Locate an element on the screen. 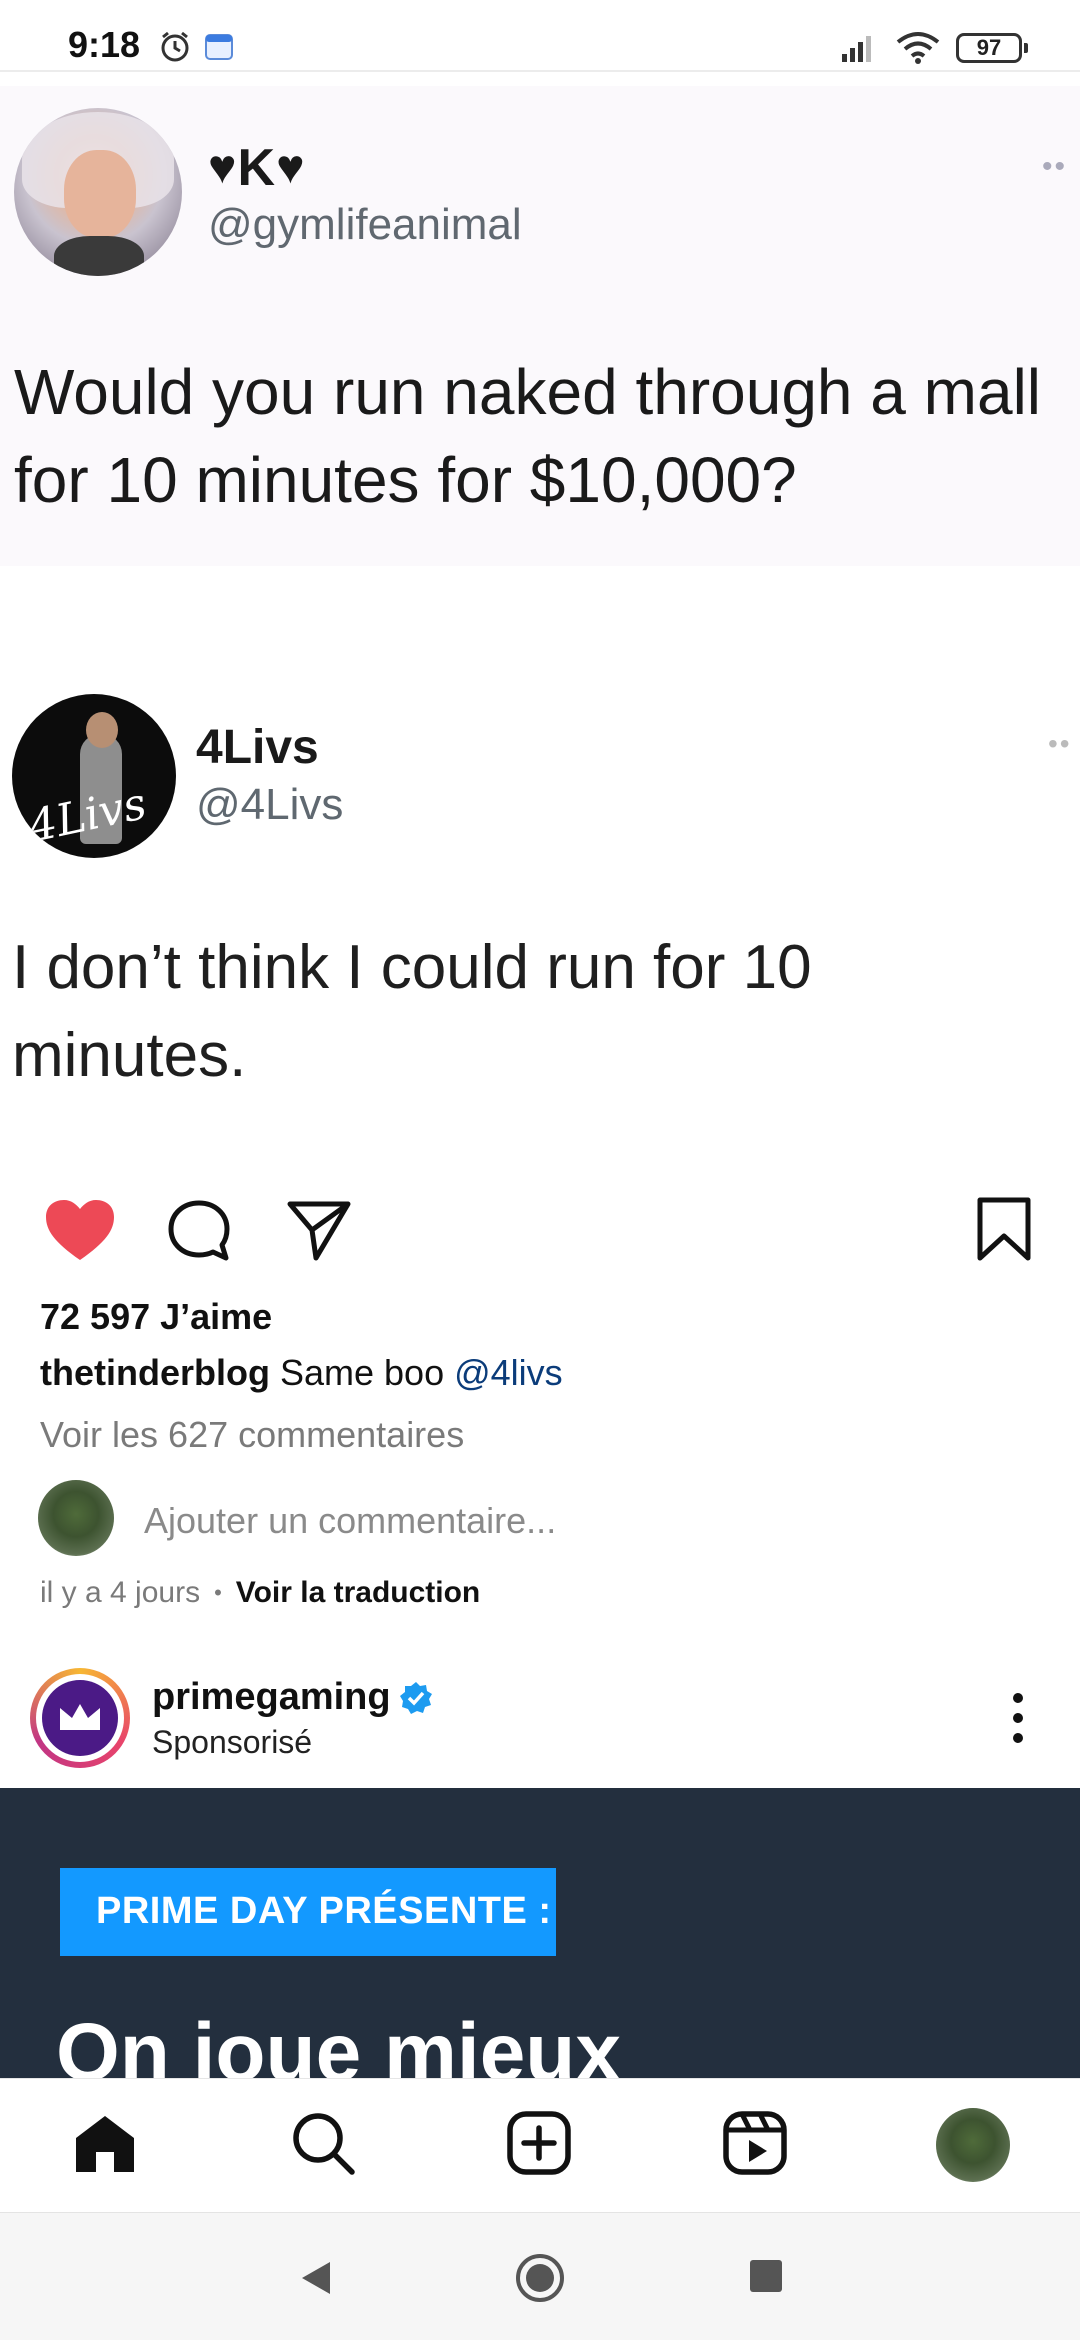 The width and height of the screenshot is (1080, 2340). post-caption: thetinderblog Same boo @4livs is located at coordinates (301, 1373).